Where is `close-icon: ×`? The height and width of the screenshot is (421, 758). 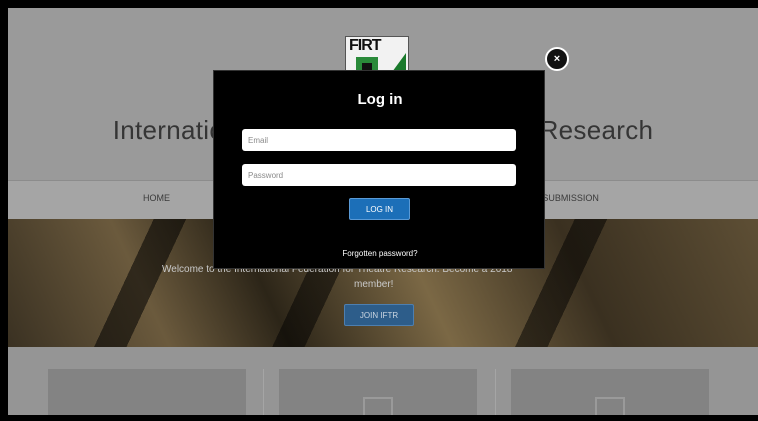 close-icon: × is located at coordinates (557, 59).